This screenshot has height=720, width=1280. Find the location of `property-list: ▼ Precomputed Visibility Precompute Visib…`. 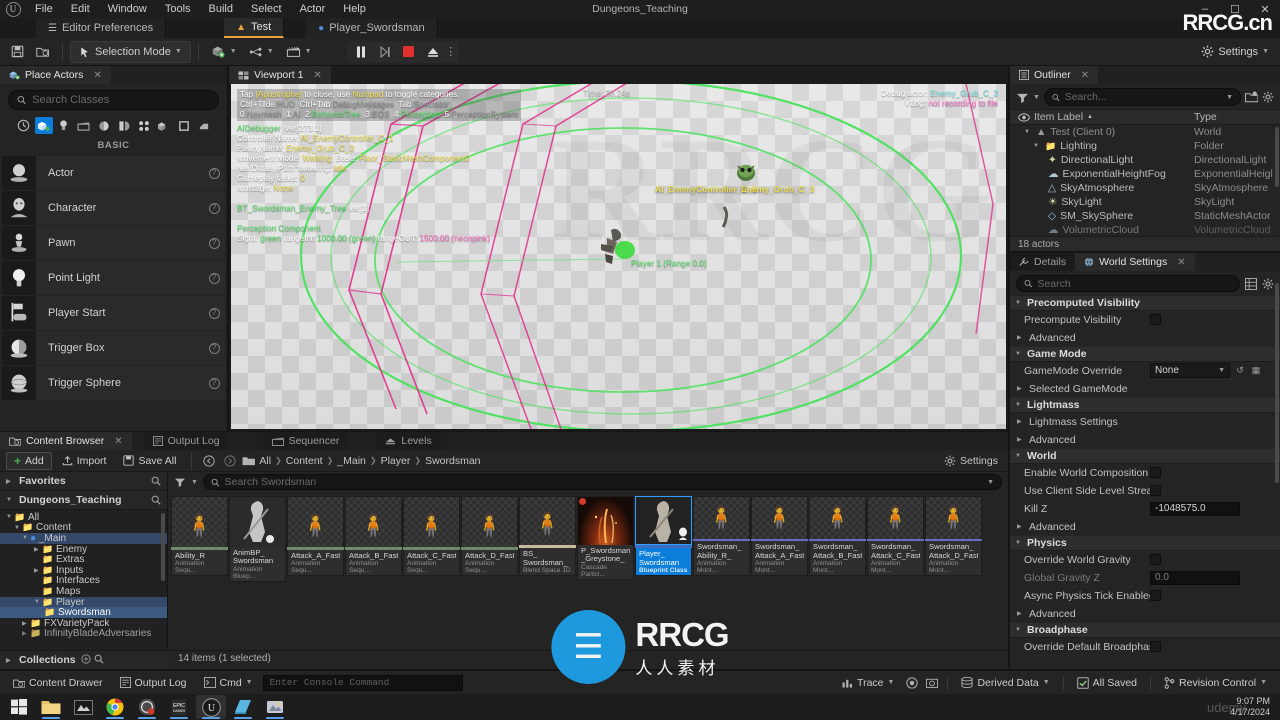

property-list: ▼ Precomputed Visibility Precompute Visib… is located at coordinates (1145, 476).